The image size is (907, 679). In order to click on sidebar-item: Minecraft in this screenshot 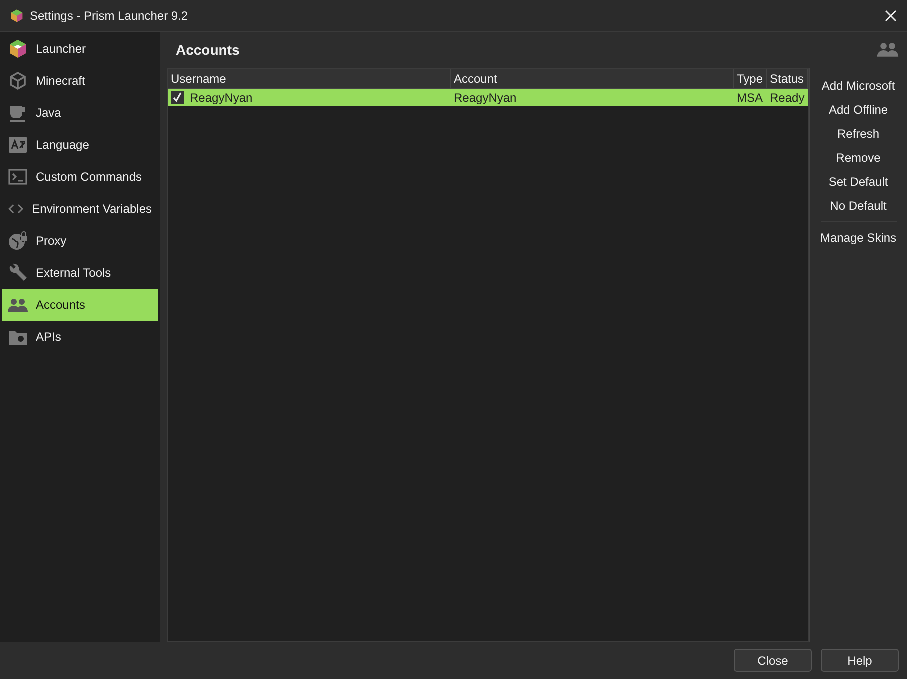, I will do `click(80, 81)`.